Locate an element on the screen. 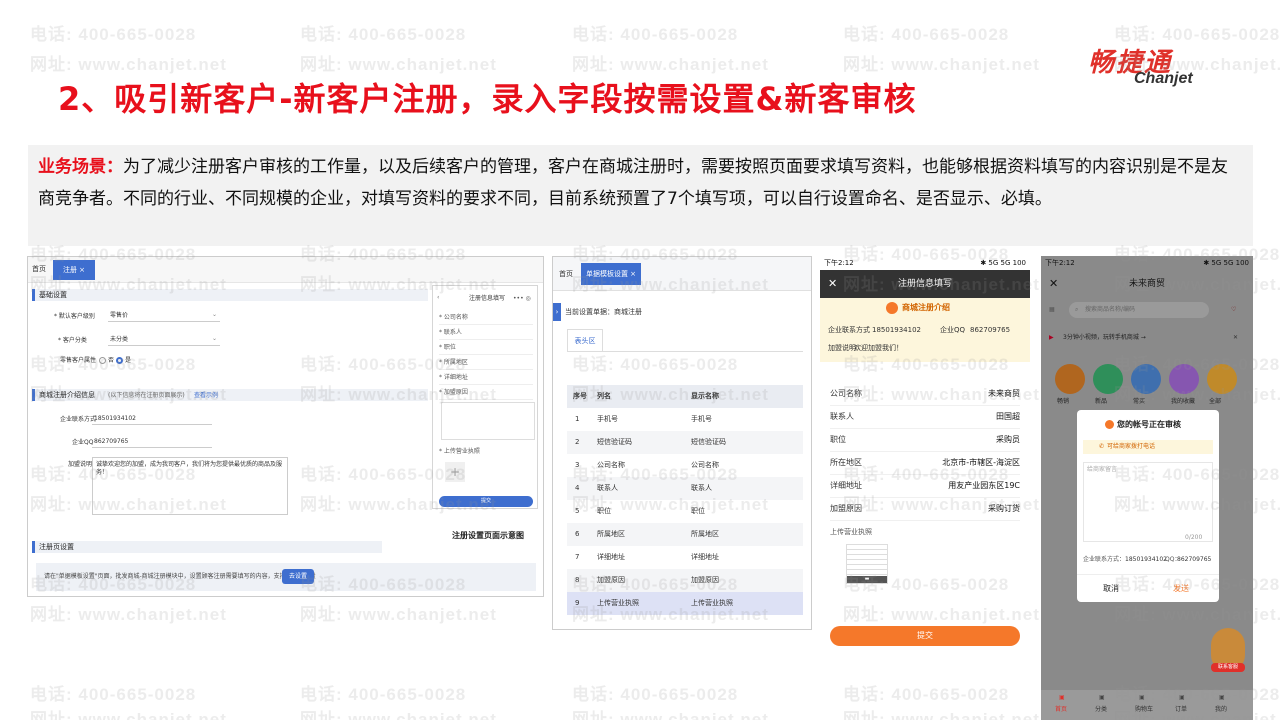 The width and height of the screenshot is (1280, 720). qr-icon: ▦ is located at coordinates (1052, 310).